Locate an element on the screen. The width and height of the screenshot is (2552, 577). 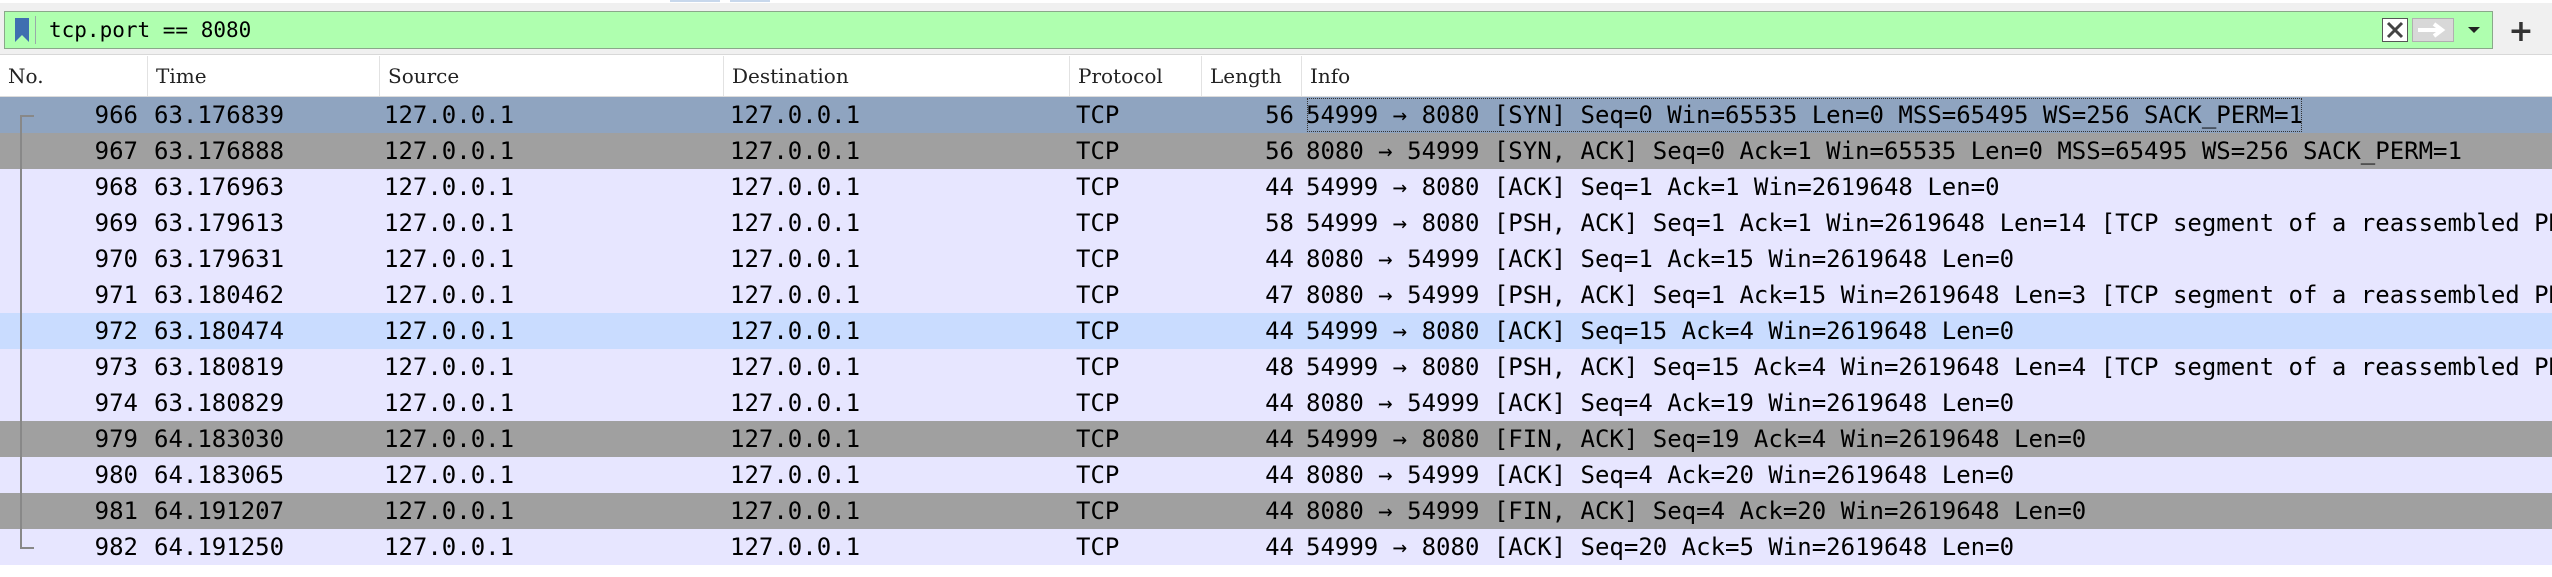
packet-time: 64.191207 is located at coordinates (219, 511).